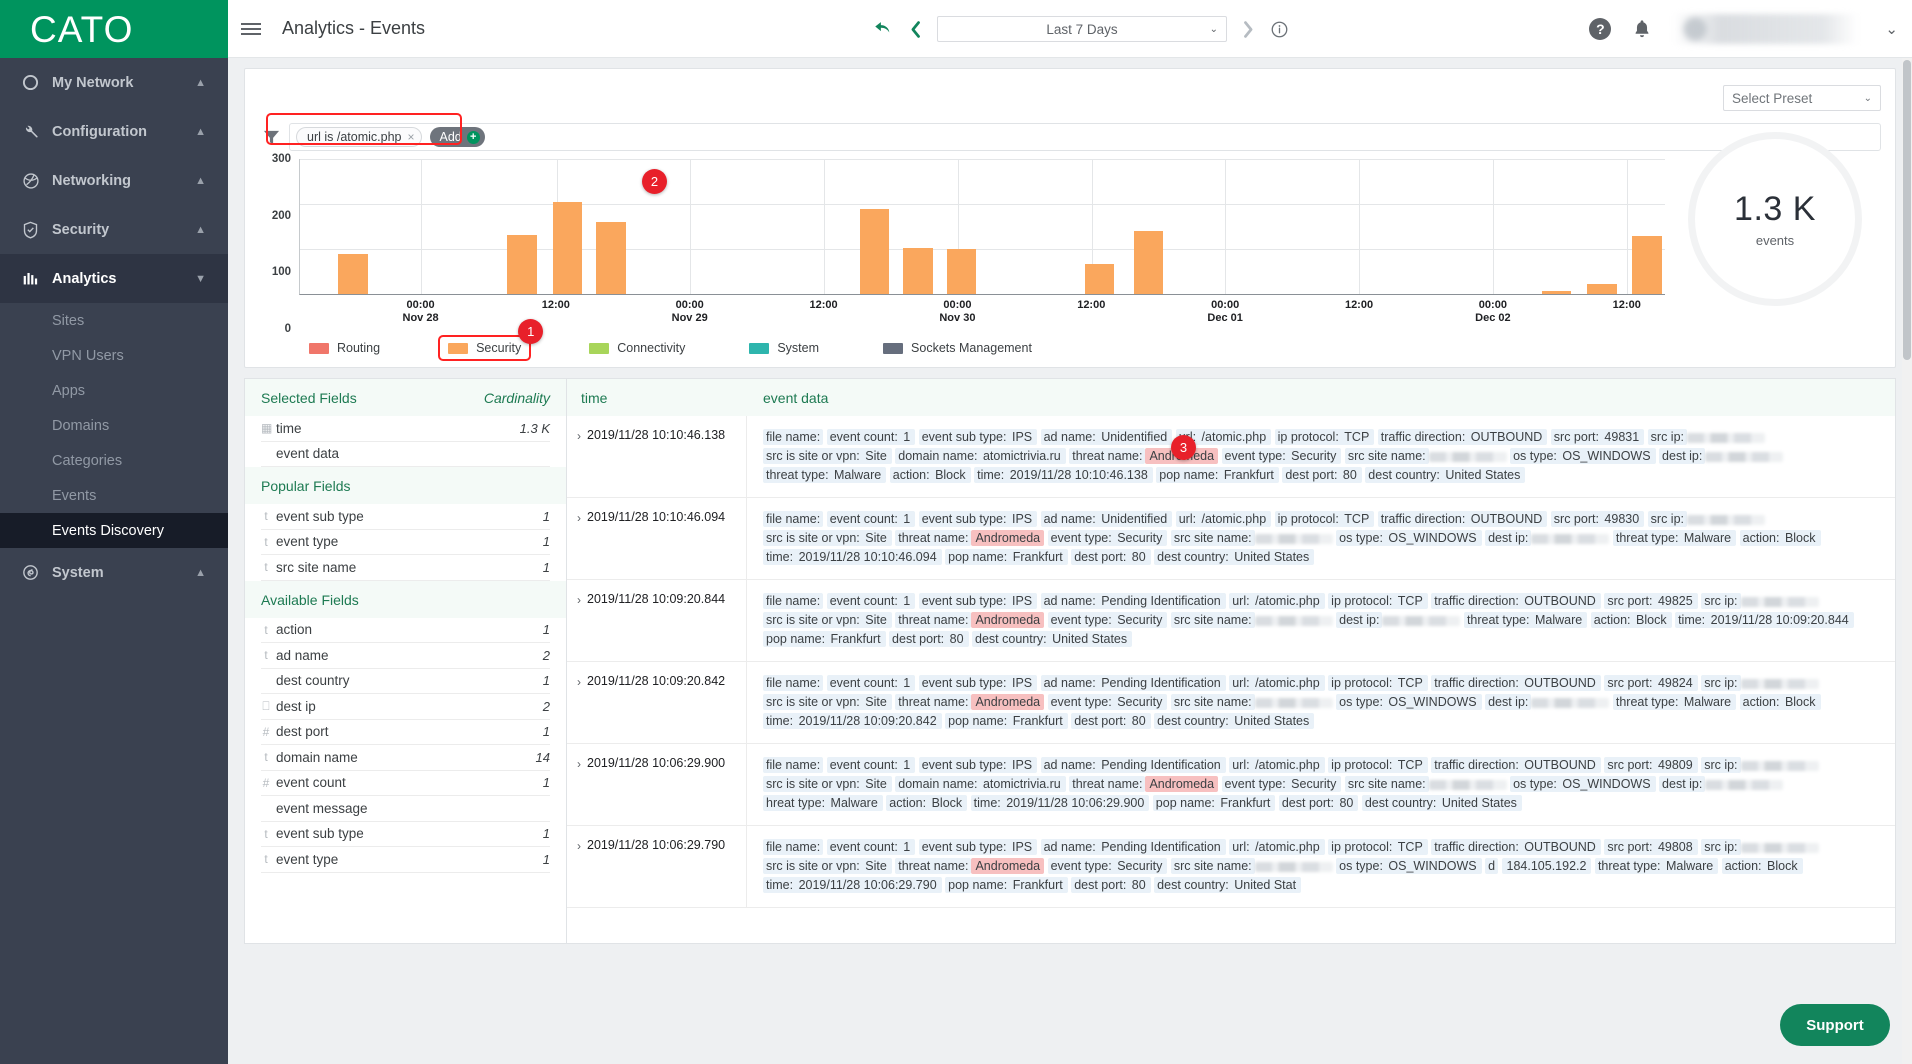 The image size is (1912, 1064). I want to click on event-time-cell: › 2019/11/28 10:10:46.138, so click(657, 456).